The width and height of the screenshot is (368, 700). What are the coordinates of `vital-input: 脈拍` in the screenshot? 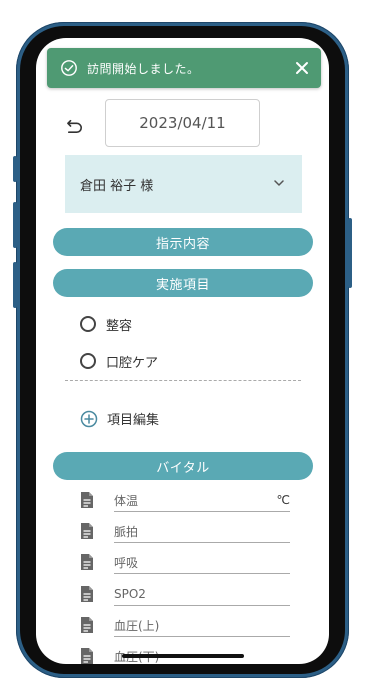 It's located at (202, 531).